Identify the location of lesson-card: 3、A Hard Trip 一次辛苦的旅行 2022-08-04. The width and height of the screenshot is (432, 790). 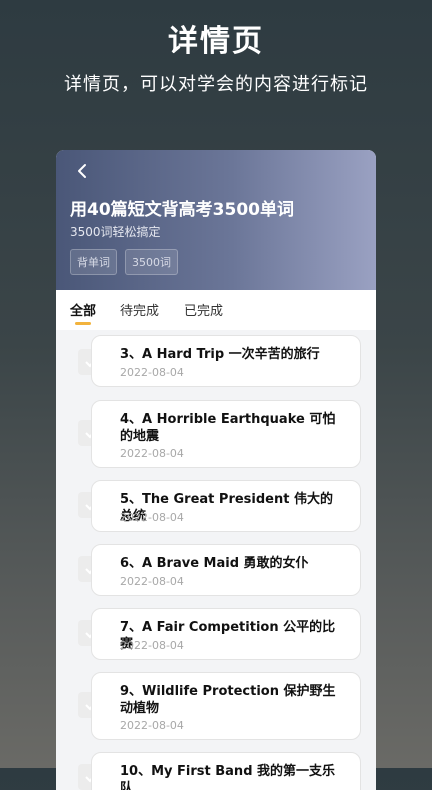
(226, 361).